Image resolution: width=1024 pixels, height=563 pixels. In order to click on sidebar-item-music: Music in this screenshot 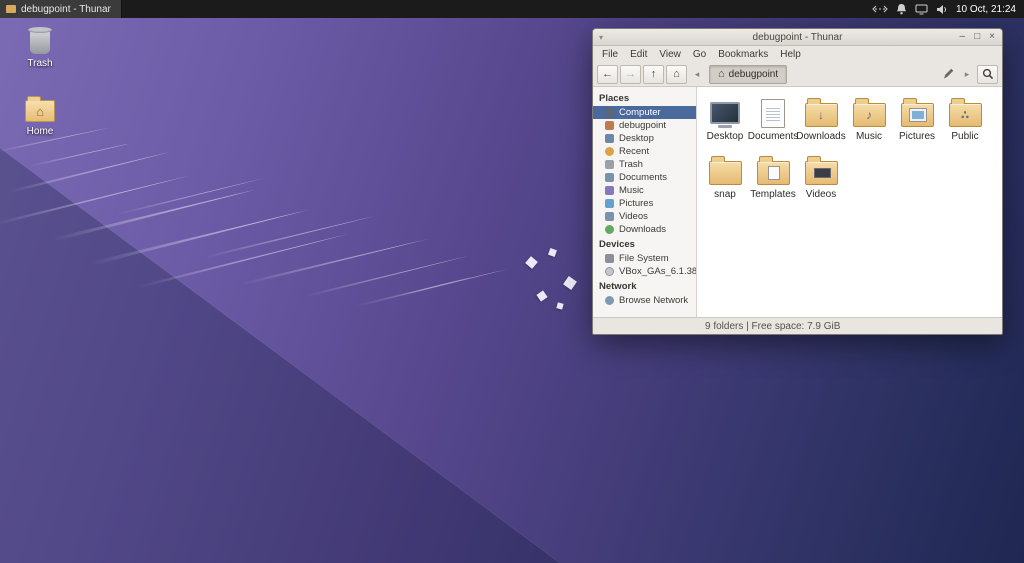, I will do `click(644, 190)`.